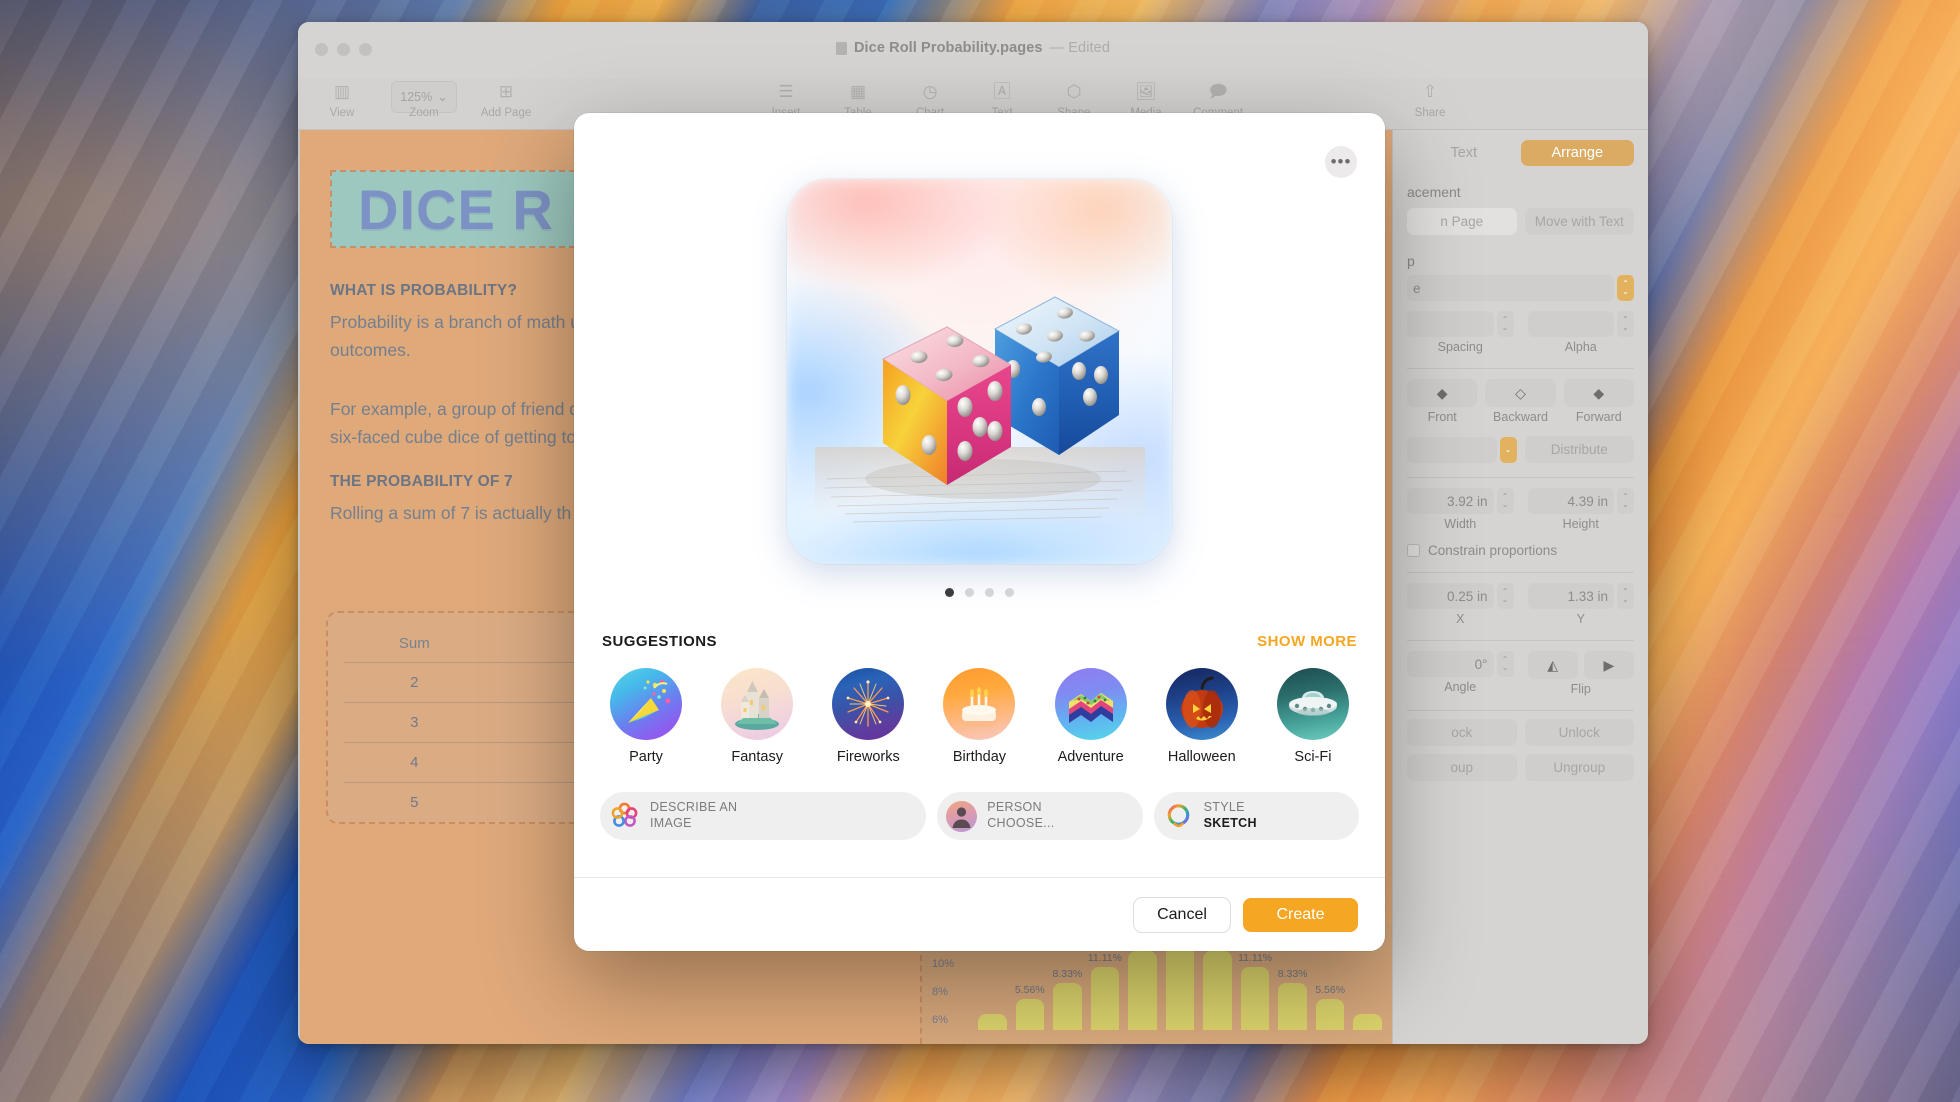 Image resolution: width=1960 pixels, height=1102 pixels. I want to click on suggestion-fireworks: Fireworks, so click(868, 716).